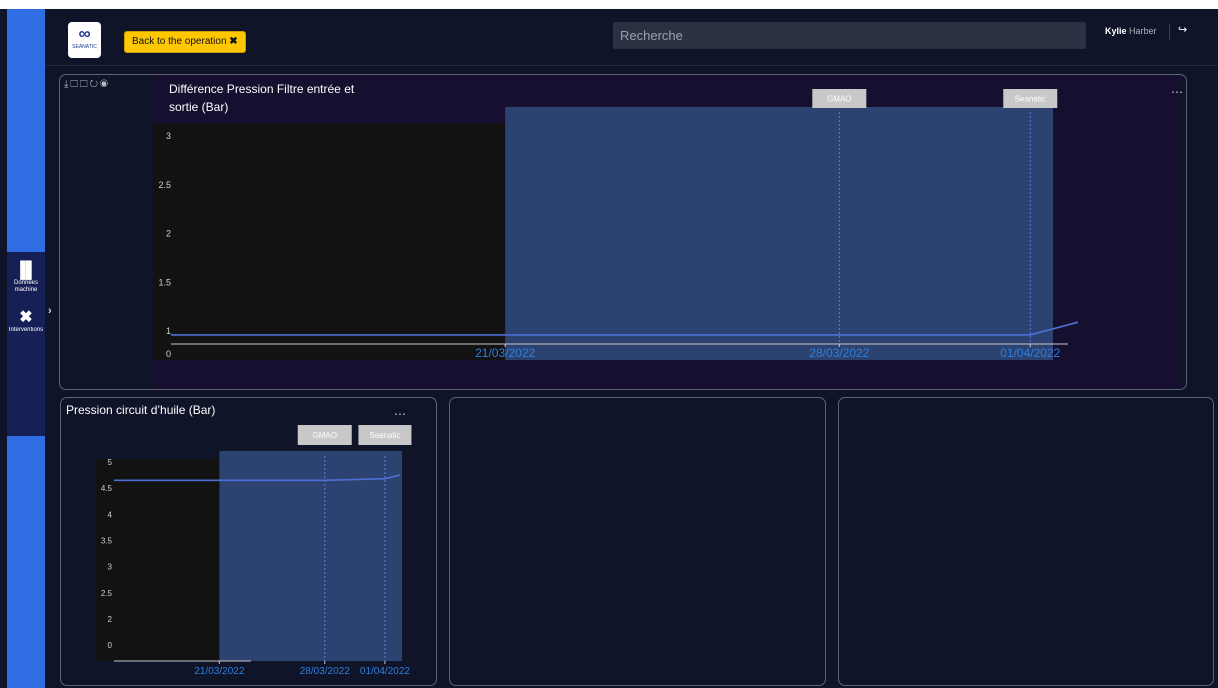 The width and height of the screenshot is (1218, 688). I want to click on logo: ∞ SEANATIC, so click(84, 40).